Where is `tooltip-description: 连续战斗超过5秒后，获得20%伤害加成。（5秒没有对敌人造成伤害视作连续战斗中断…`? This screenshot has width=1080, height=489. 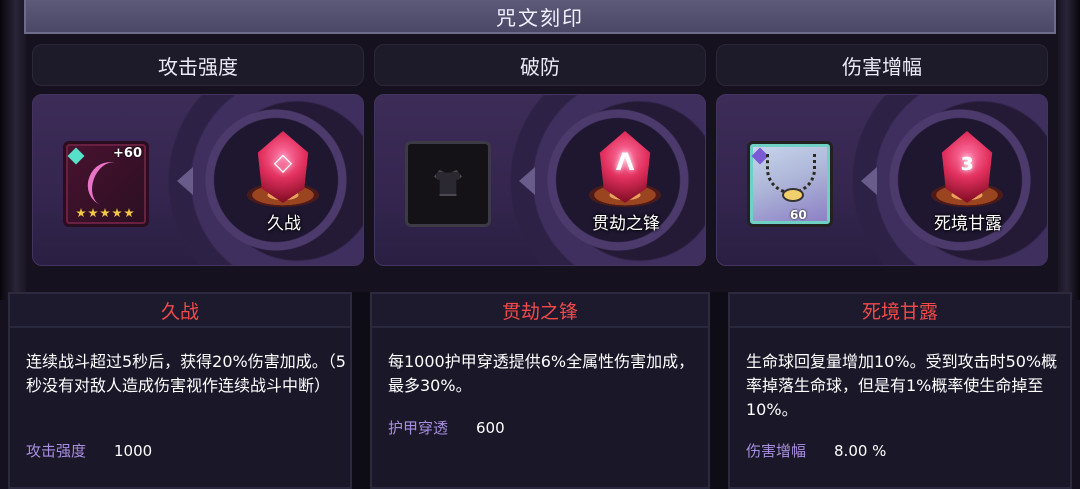 tooltip-description: 连续战斗超过5秒后，获得20%伤害加成。（5秒没有对敌人造成伤害视作连续战斗中断… is located at coordinates (186, 373).